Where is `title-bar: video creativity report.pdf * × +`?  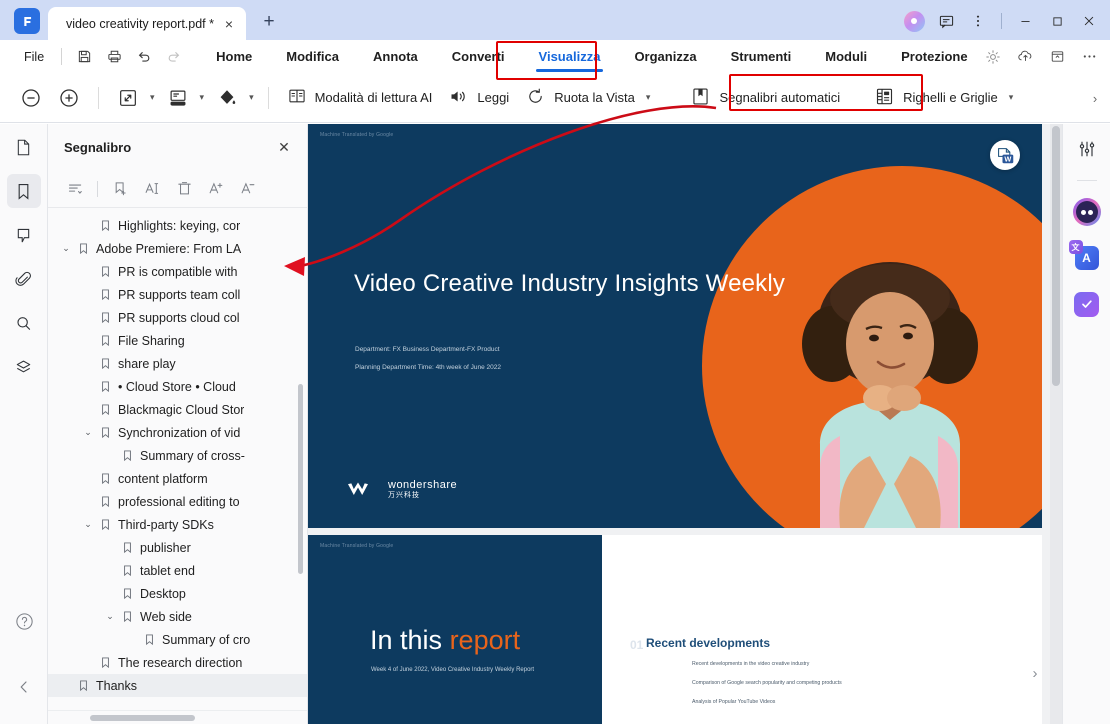
title-bar: video creativity report.pdf * × + is located at coordinates (555, 20).